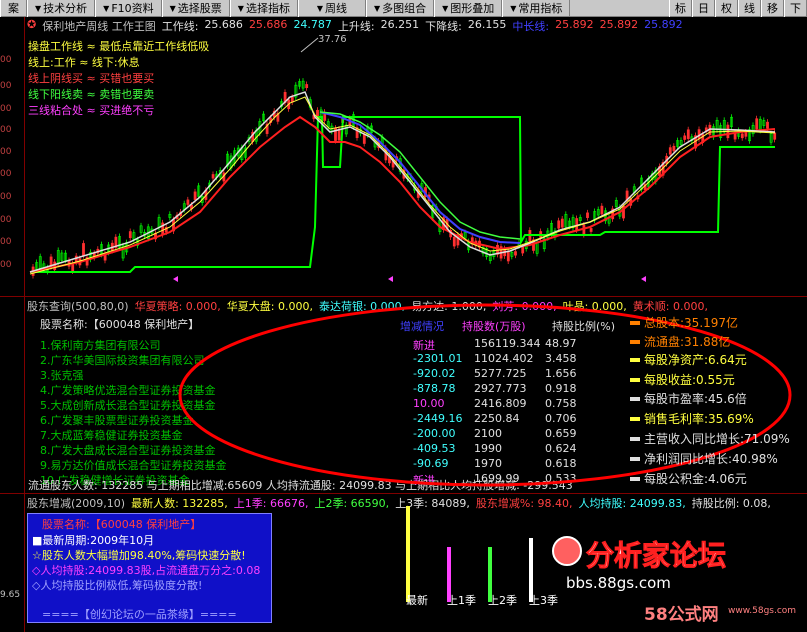  I want to click on toolbar-tech-analysis: ▼ 技术分析, so click(61, 8).